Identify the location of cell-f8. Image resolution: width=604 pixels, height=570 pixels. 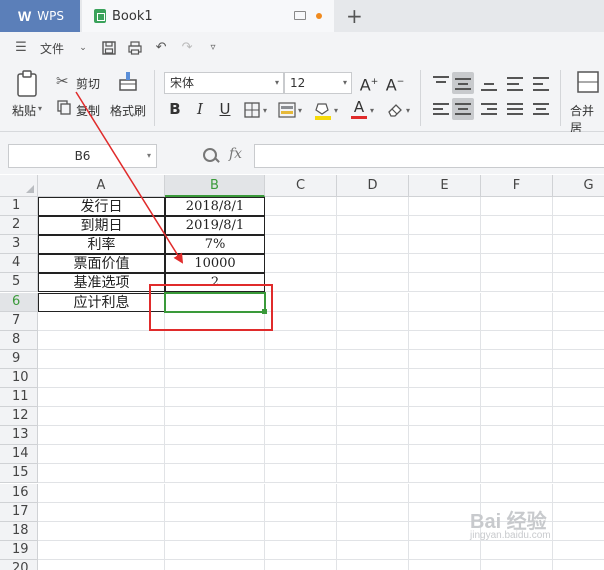
(517, 340).